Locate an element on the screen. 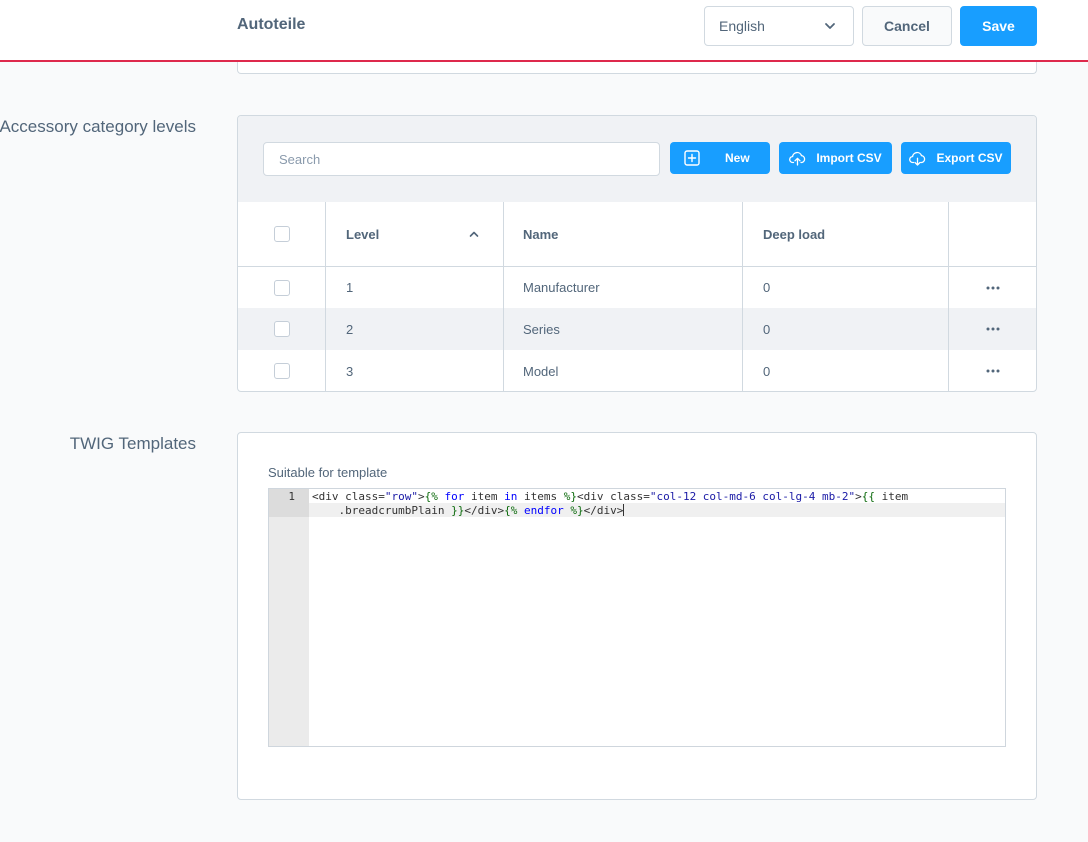 Image resolution: width=1088 pixels, height=842 pixels. cloud-upload-icon is located at coordinates (797, 158).